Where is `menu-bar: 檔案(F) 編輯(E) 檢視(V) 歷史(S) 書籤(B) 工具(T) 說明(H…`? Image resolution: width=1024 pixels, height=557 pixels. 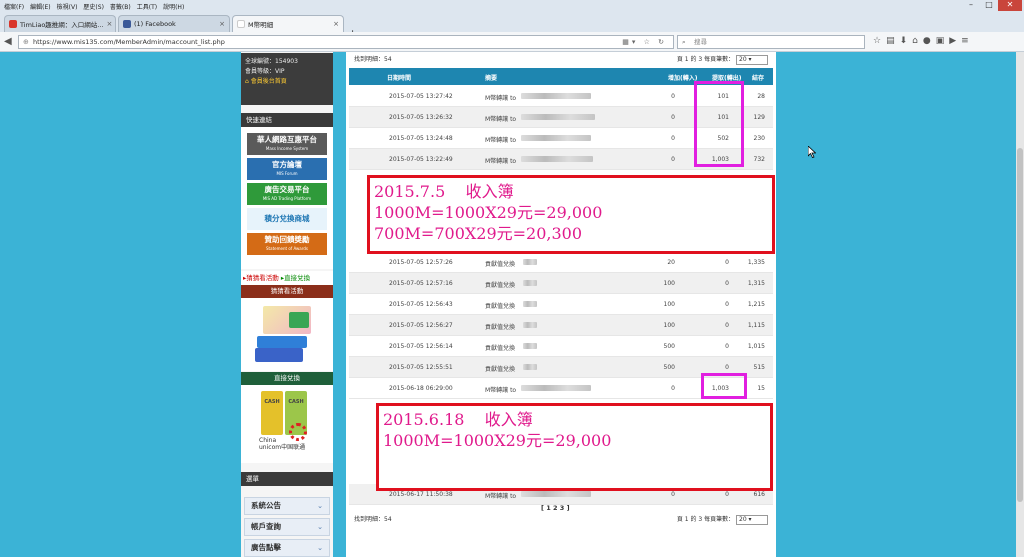
menu-bar: 檔案(F) 編輯(E) 檢視(V) 歷史(S) 書籤(B) 工具(T) 說明(H… is located at coordinates (512, 6).